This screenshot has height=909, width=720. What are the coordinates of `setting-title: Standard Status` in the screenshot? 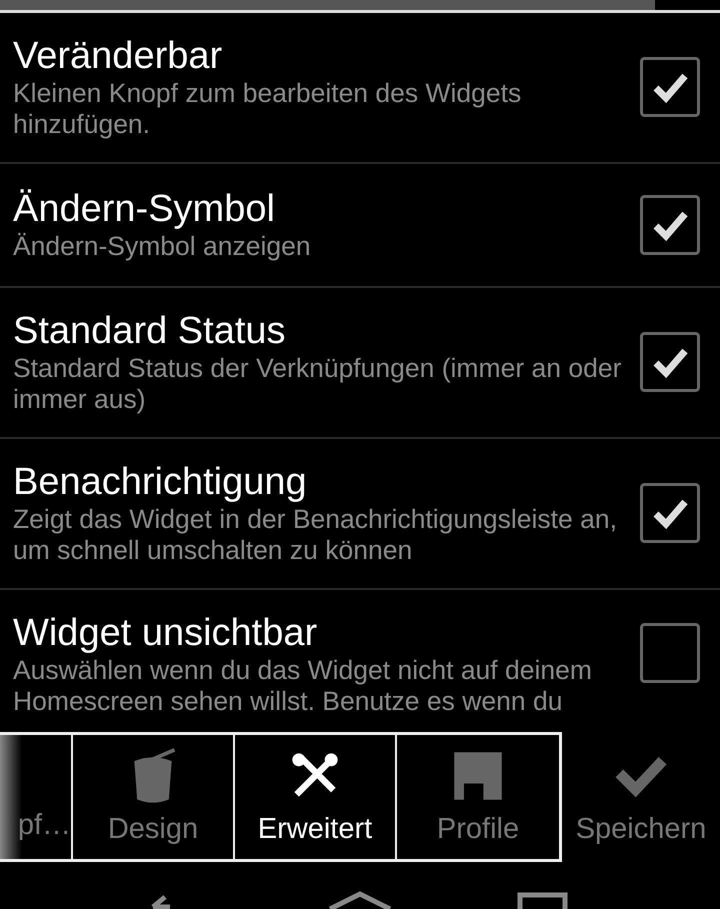 It's located at (150, 331).